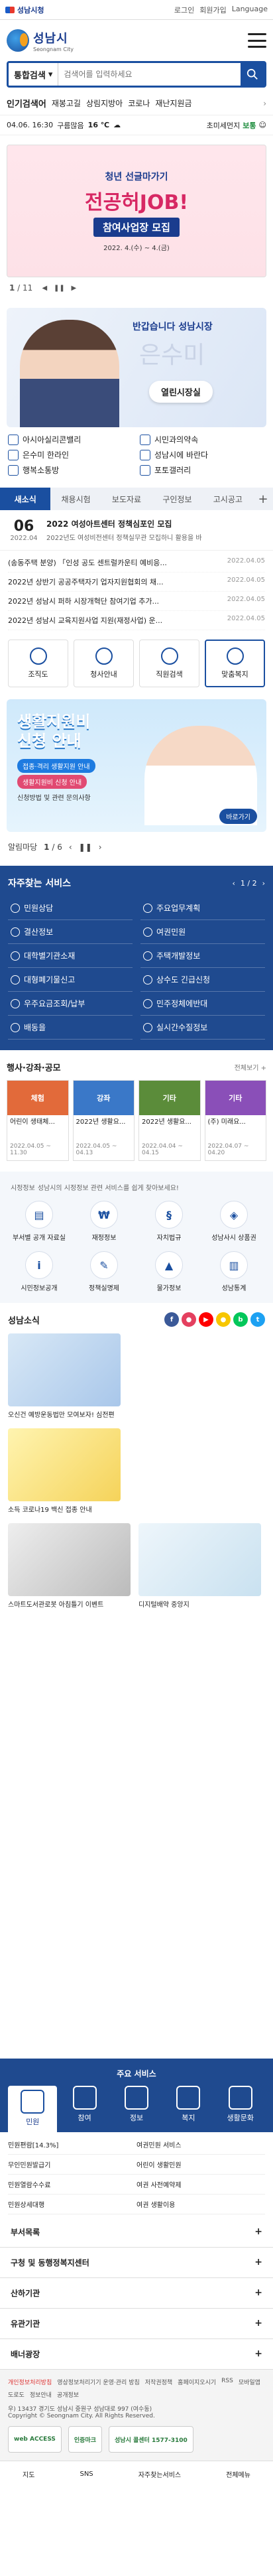 The width and height of the screenshot is (273, 2576). Describe the element at coordinates (73, 288) in the screenshot. I see `next-icon: ▶` at that location.